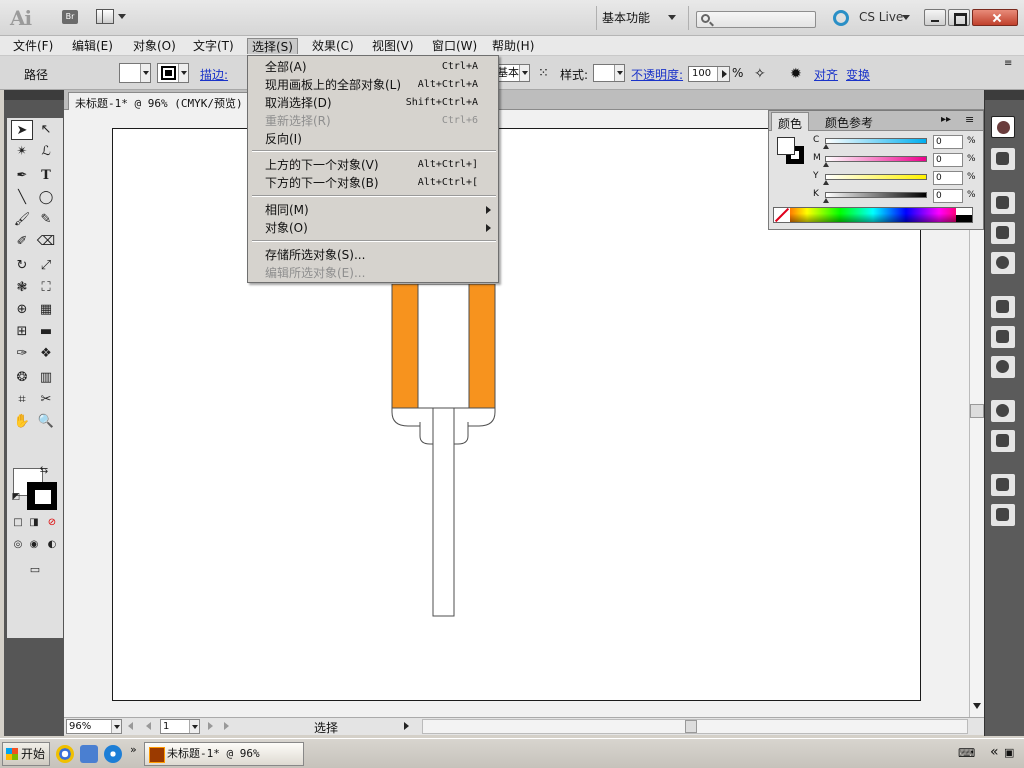 The width and height of the screenshot is (1024, 768). Describe the element at coordinates (543, 73) in the screenshot. I see `grid-dots-icon: ⁙` at that location.